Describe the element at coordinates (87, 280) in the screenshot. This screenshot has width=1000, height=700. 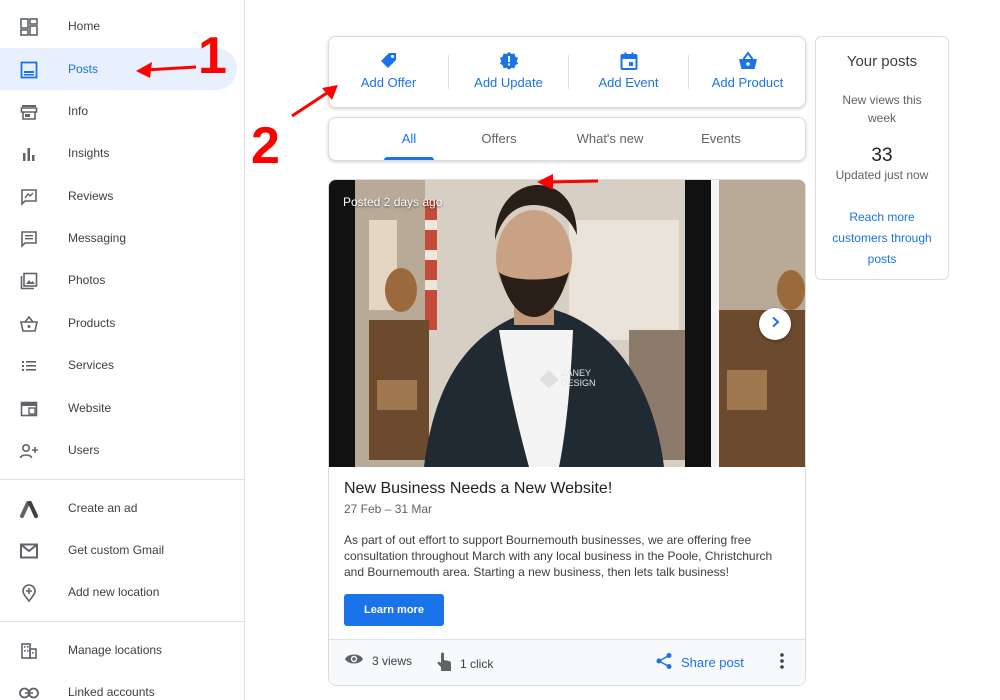
I see `sidebar-item-label: Photos` at that location.